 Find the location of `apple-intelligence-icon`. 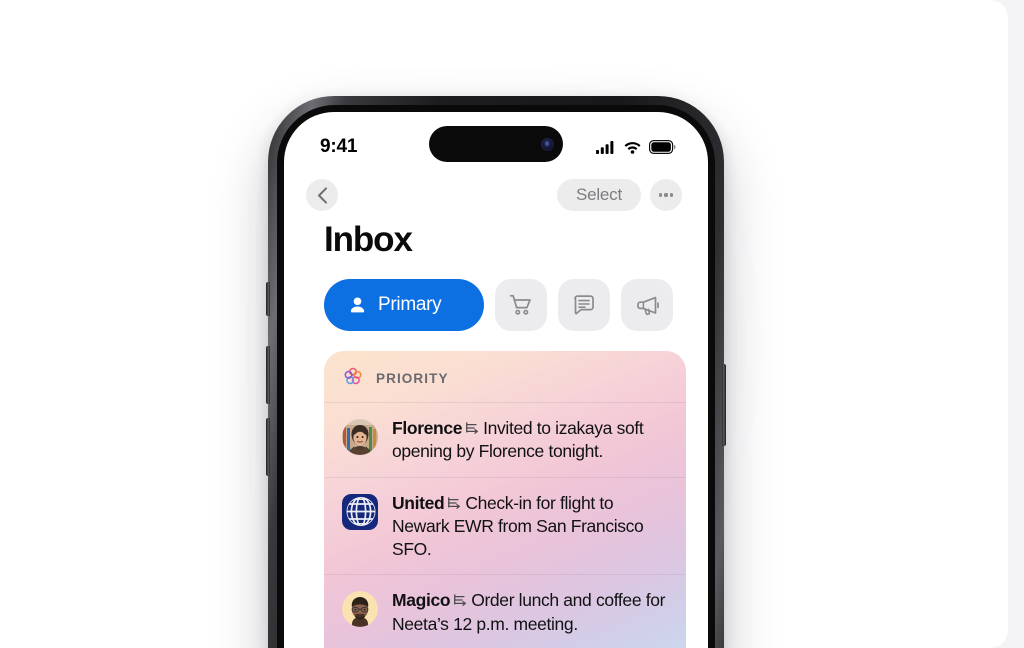

apple-intelligence-icon is located at coordinates (353, 376).